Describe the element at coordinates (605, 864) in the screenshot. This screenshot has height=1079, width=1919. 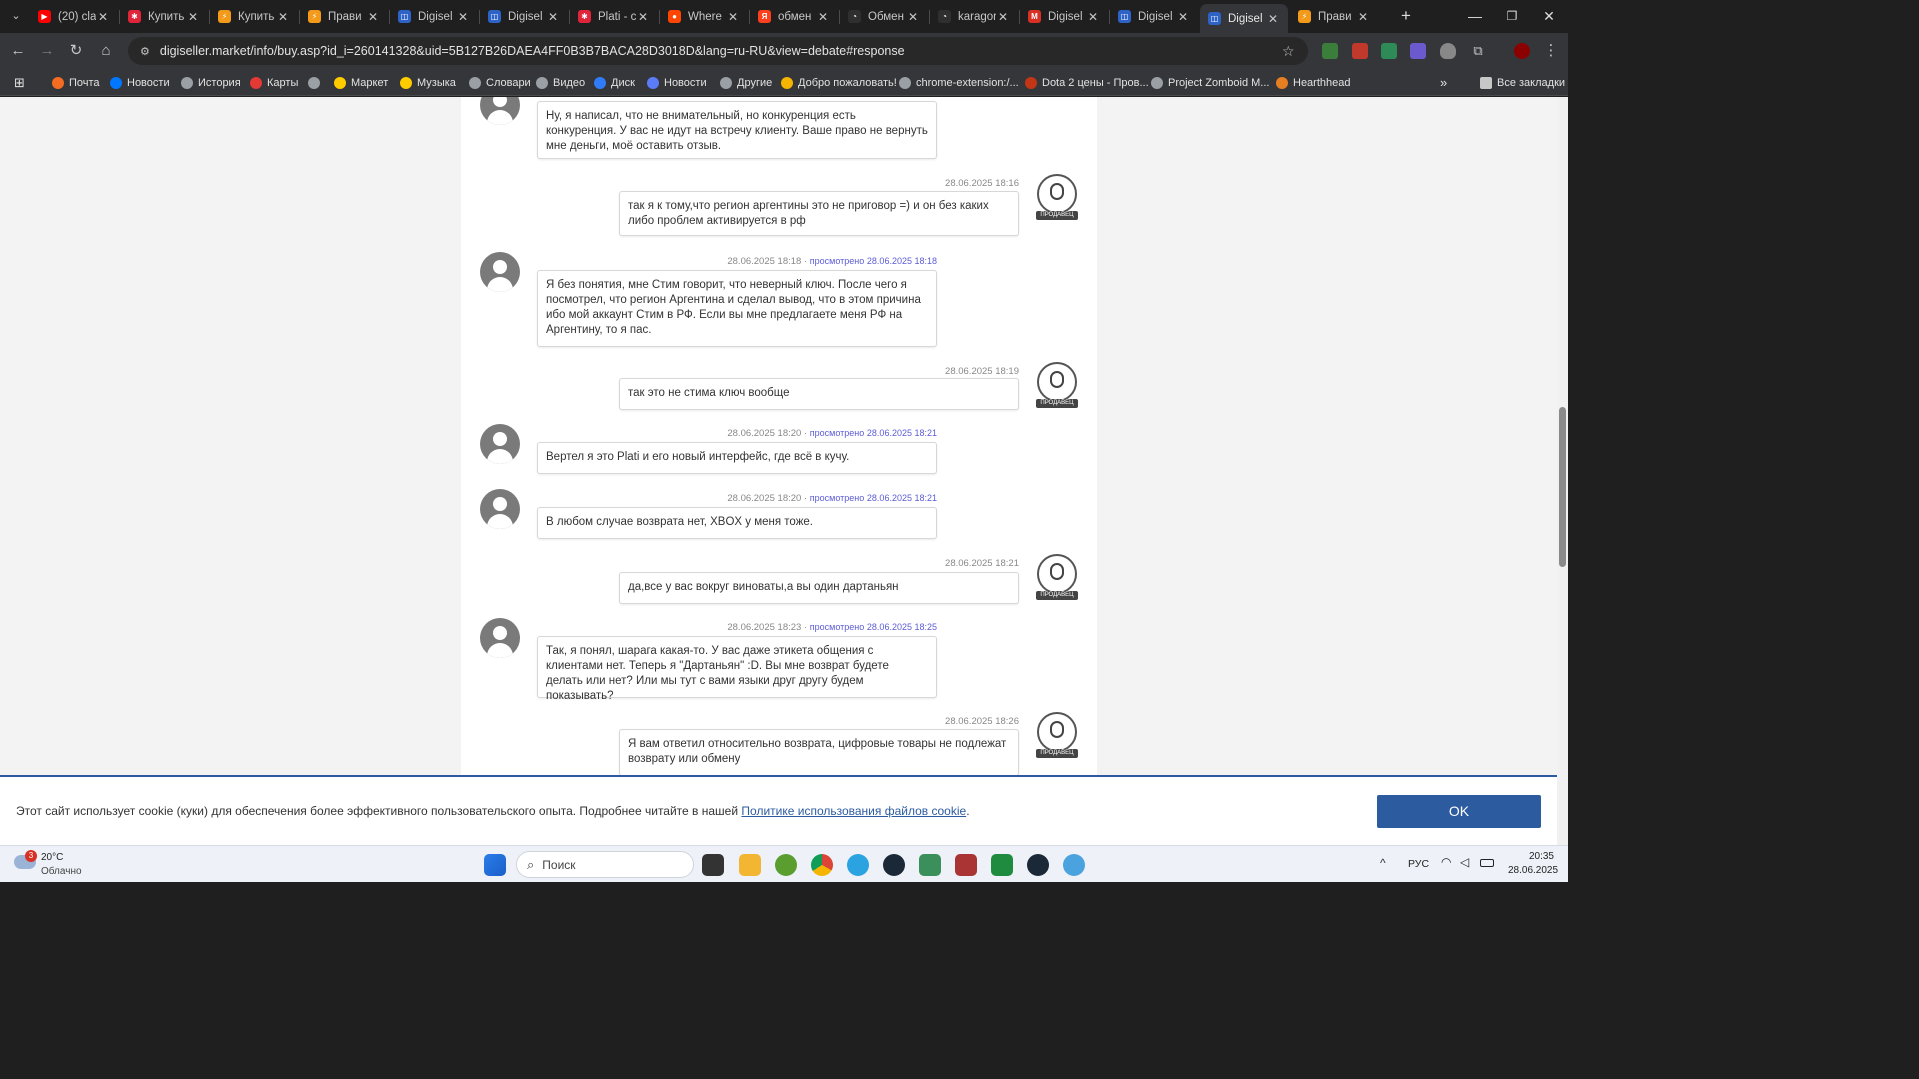
I see `taskbar-search: ⌕ Поиск` at that location.